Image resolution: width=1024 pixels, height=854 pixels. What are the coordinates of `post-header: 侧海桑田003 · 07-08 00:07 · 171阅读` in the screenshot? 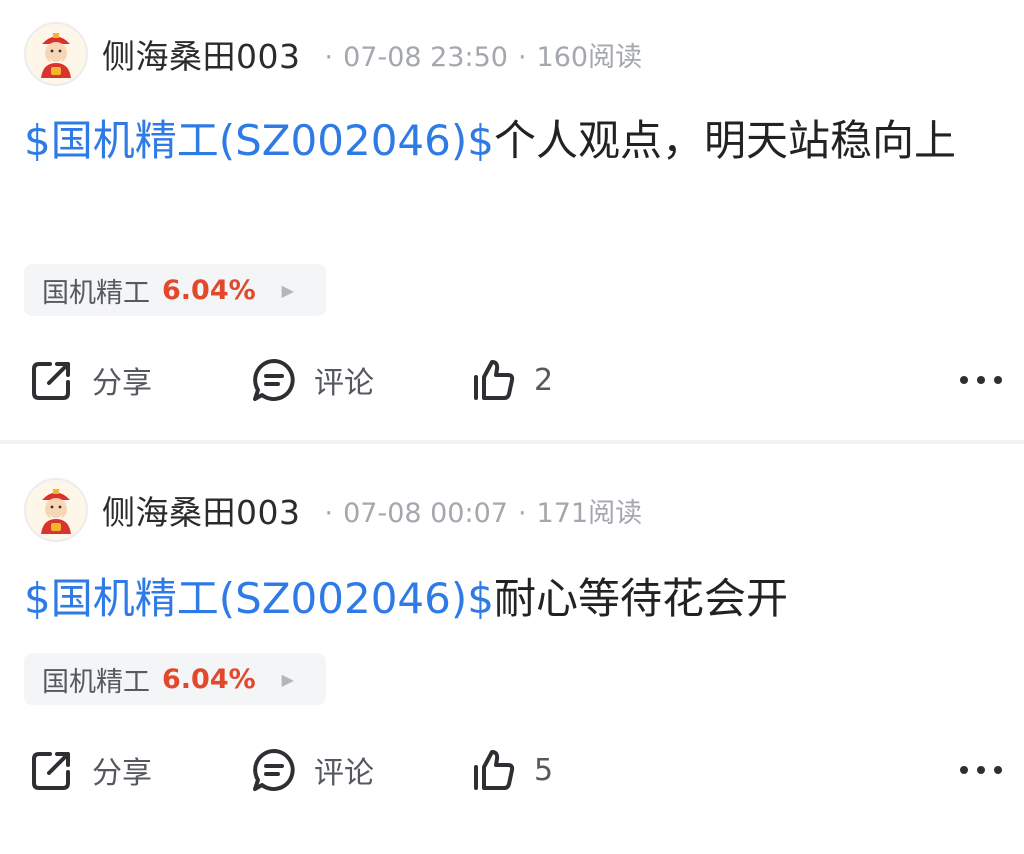 It's located at (333, 510).